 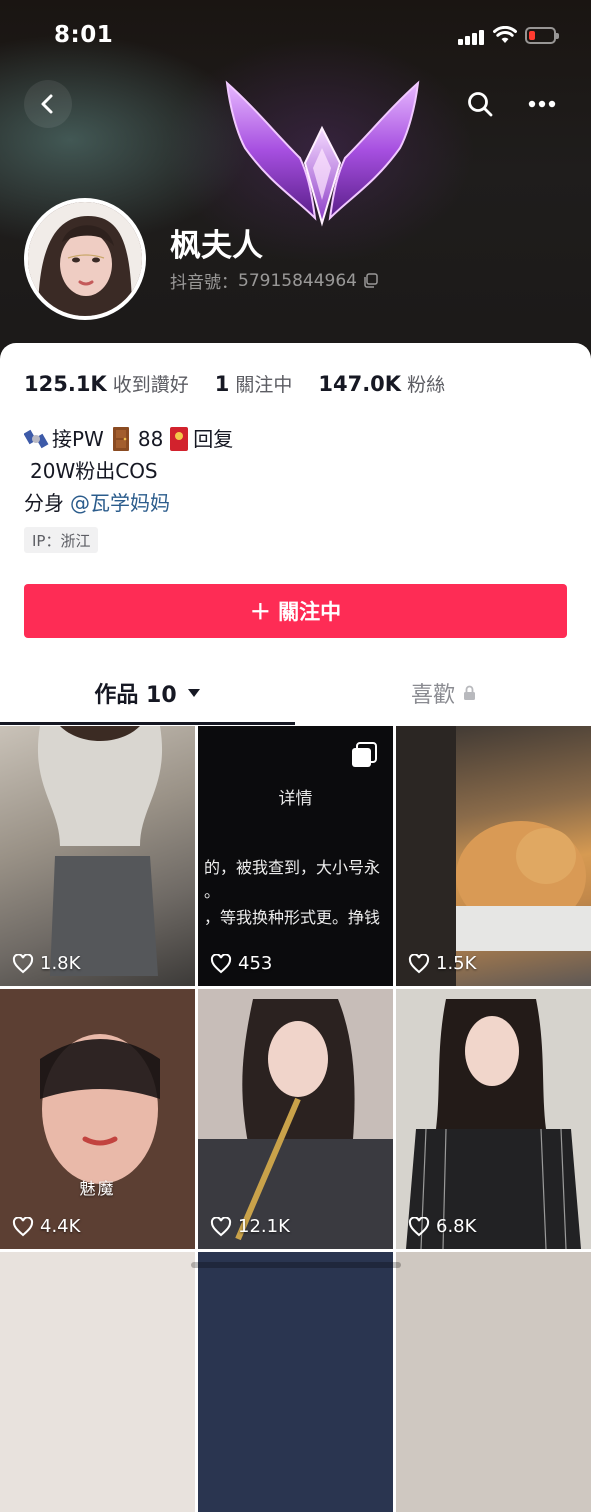 What do you see at coordinates (78, 439) in the screenshot?
I see `bio-text: 接PW` at bounding box center [78, 439].